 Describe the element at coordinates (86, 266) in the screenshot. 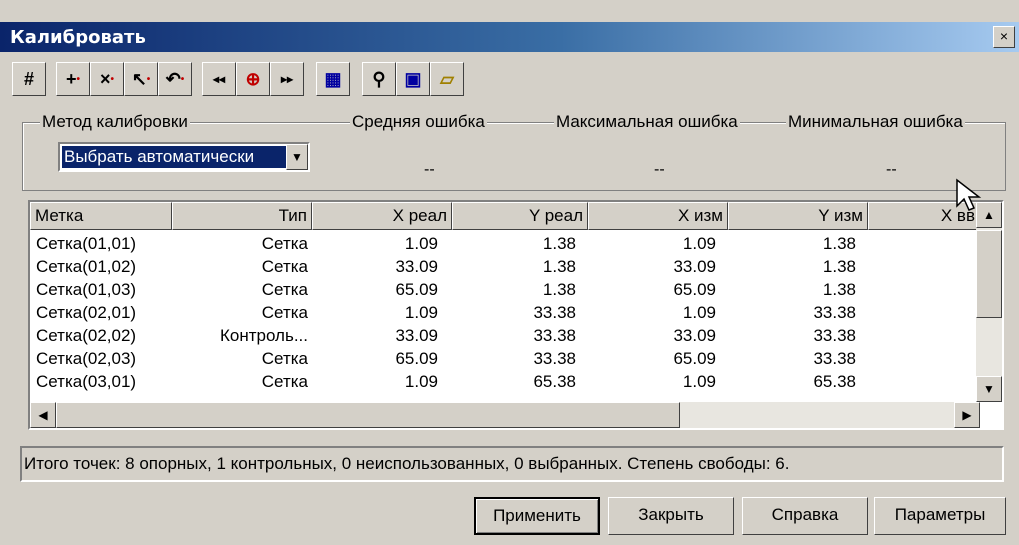

I see `table-cell: Сетка(01,02)` at that location.